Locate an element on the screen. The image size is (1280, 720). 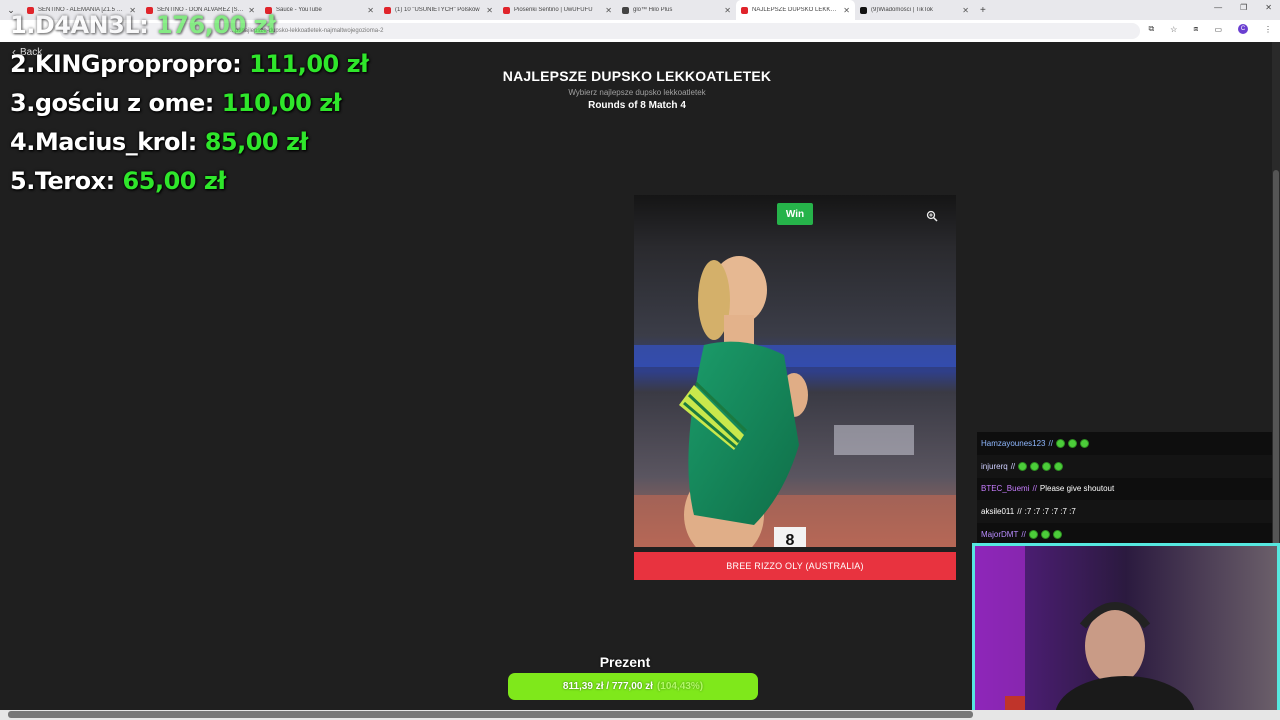
minimize-icon: — is located at coordinates (1218, 7).